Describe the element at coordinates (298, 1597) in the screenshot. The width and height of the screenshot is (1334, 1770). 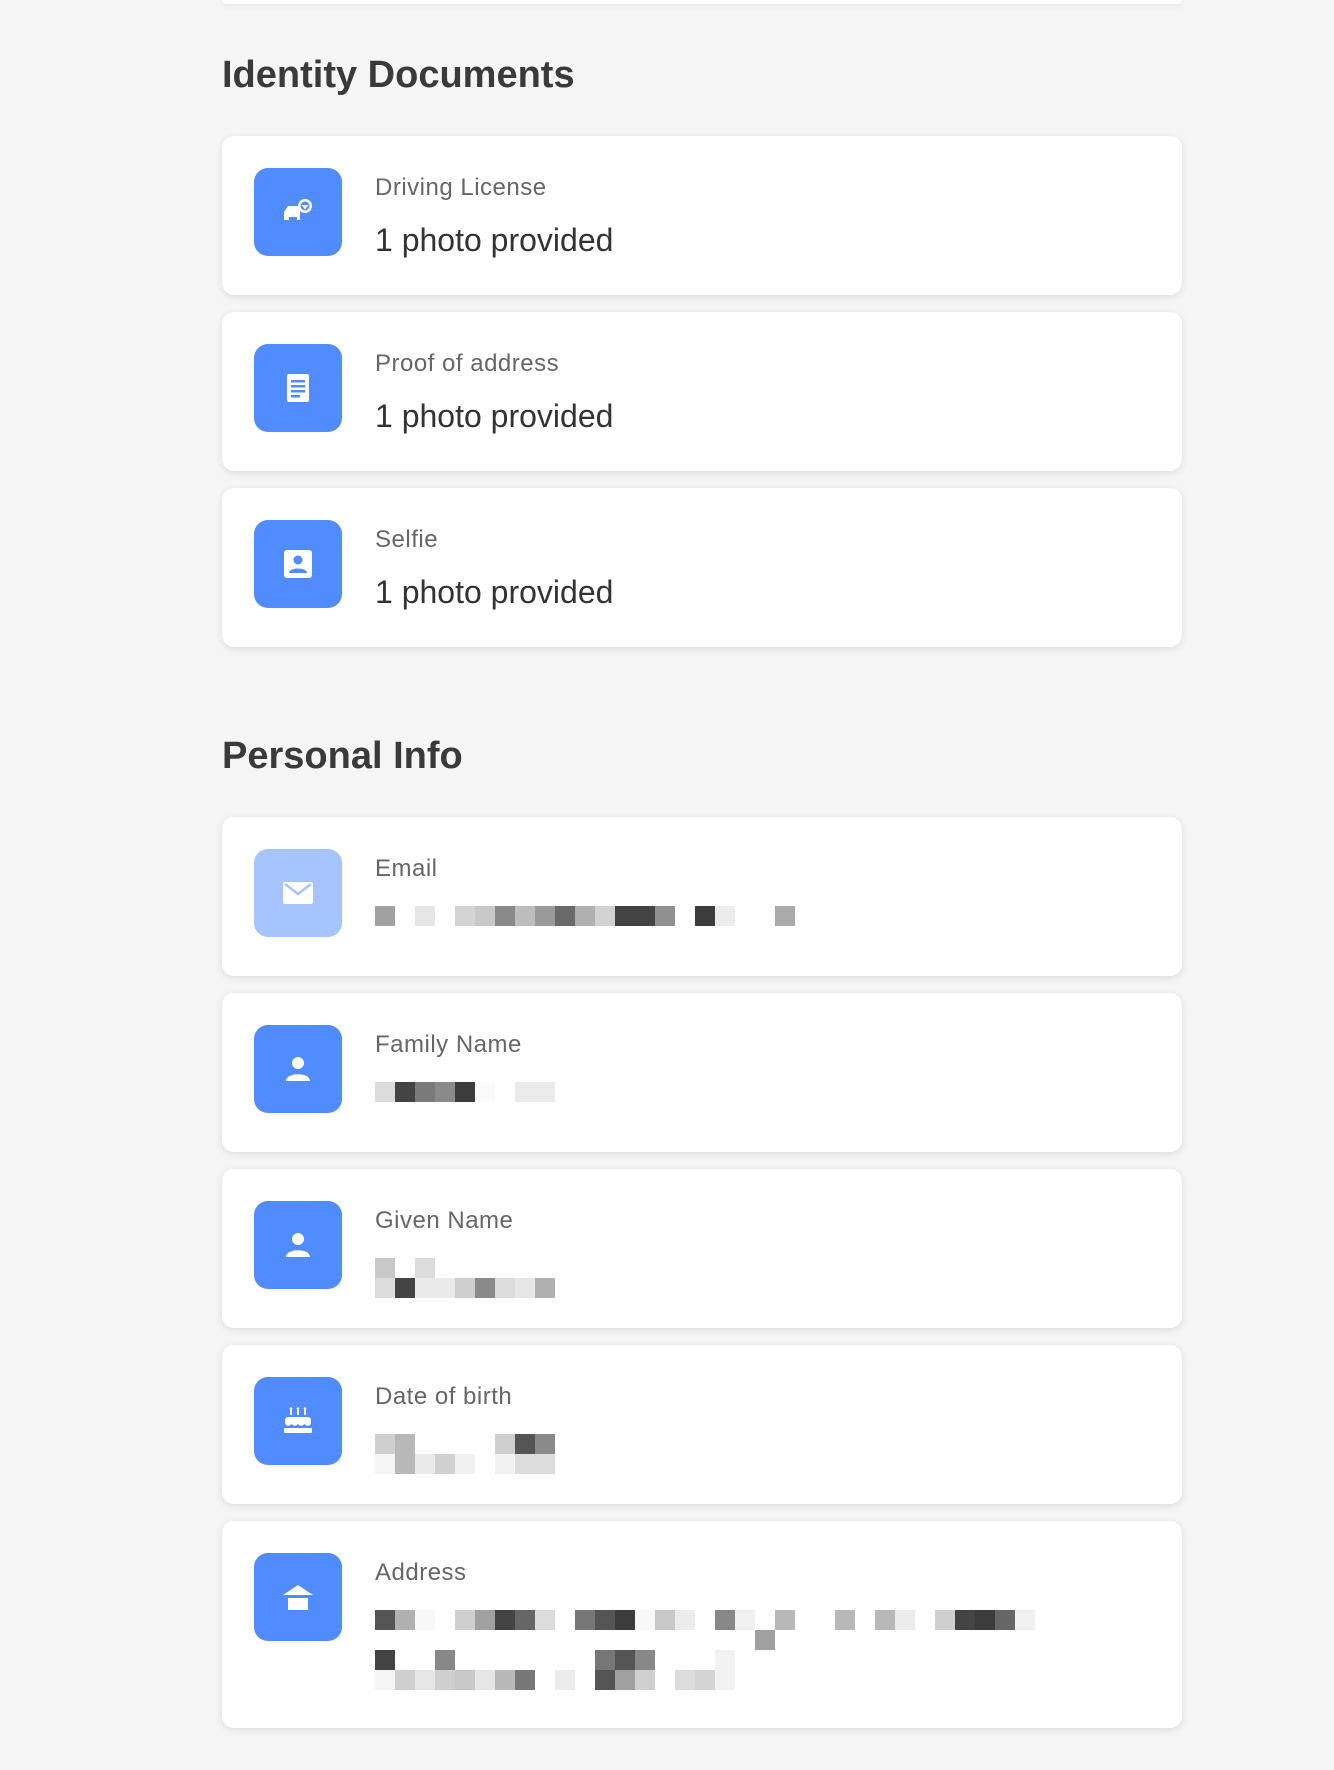
I see `house-icon` at that location.